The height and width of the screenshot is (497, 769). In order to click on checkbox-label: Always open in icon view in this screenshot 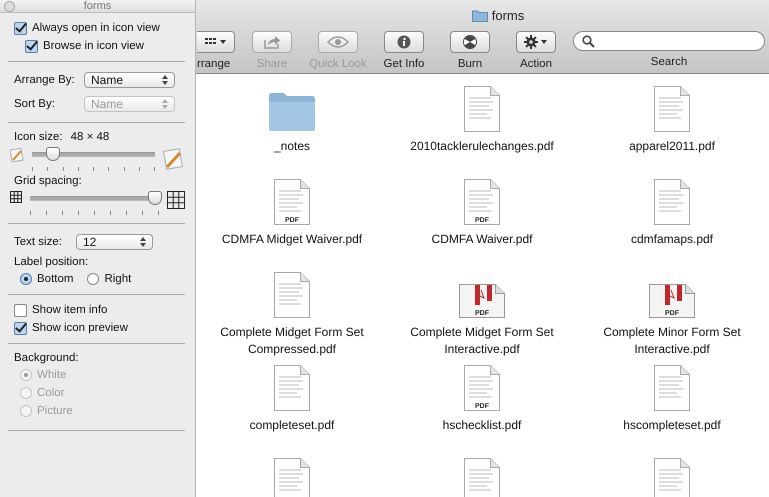, I will do `click(96, 28)`.